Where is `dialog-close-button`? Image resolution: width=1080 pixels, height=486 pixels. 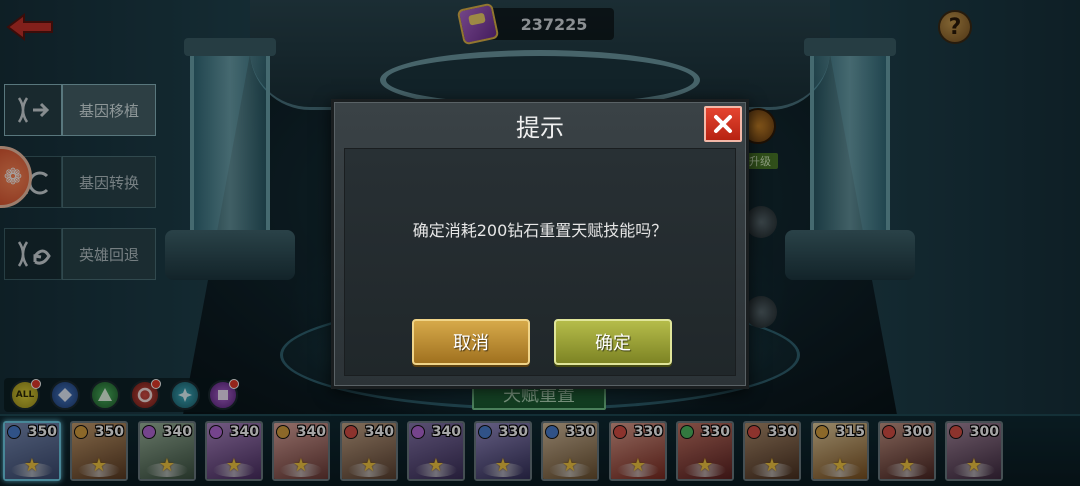
dialog-close-button is located at coordinates (723, 124).